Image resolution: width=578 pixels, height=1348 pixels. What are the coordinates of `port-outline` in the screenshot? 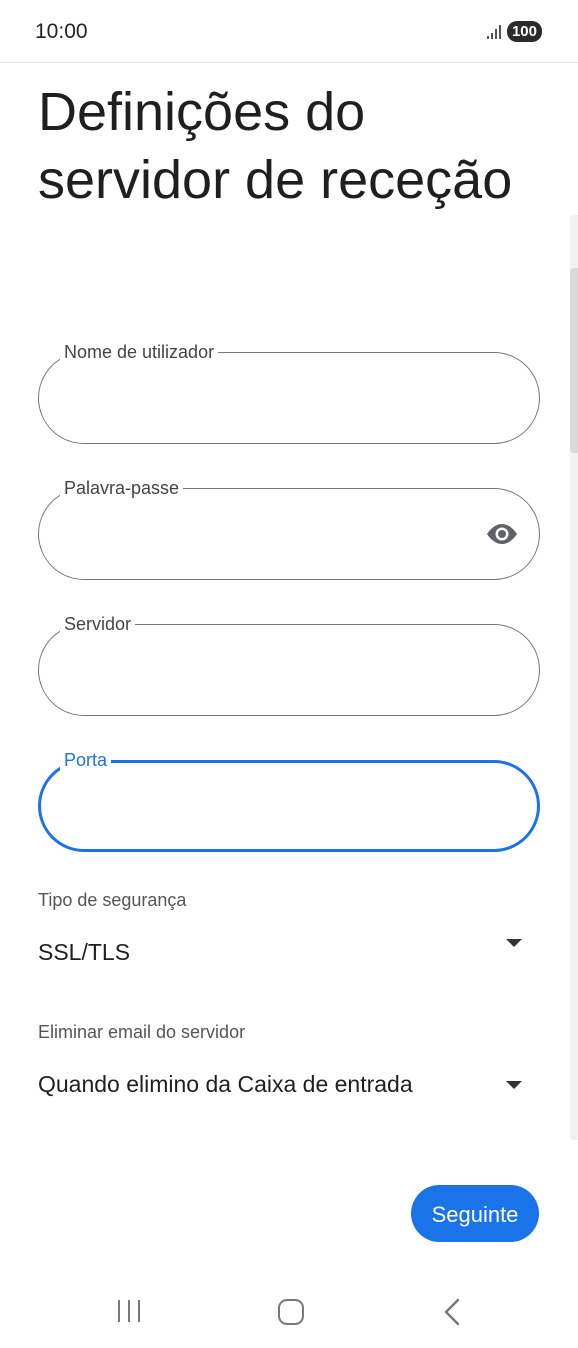 It's located at (289, 806).